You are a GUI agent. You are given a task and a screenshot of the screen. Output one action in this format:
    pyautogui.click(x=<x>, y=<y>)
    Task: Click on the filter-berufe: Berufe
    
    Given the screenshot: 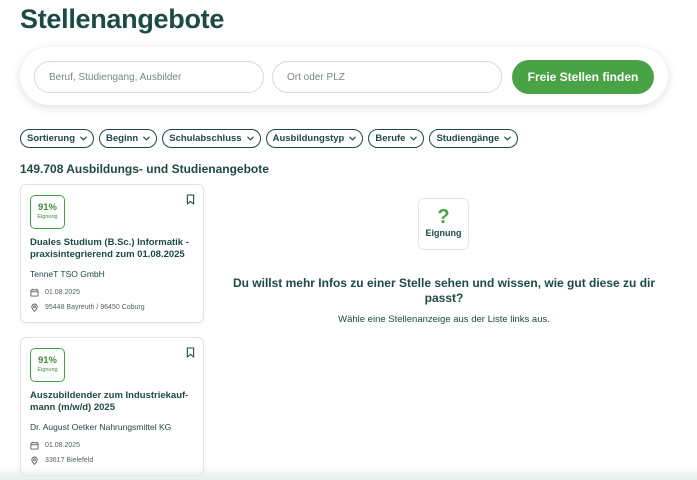 What is the action you would take?
    pyautogui.click(x=396, y=138)
    